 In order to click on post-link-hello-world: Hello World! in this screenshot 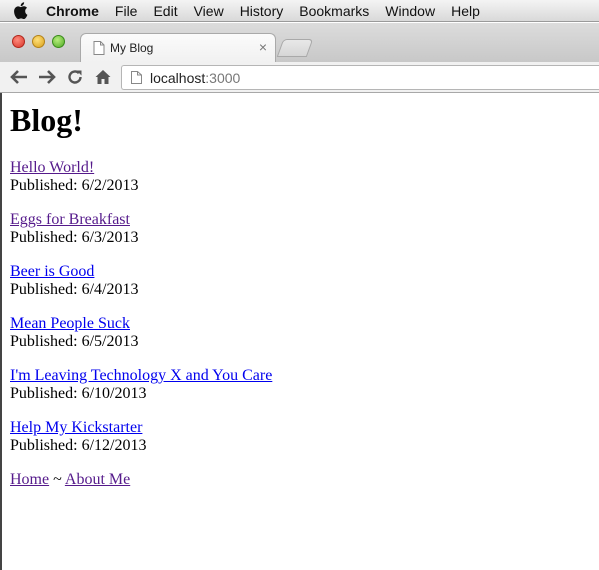, I will do `click(52, 167)`.